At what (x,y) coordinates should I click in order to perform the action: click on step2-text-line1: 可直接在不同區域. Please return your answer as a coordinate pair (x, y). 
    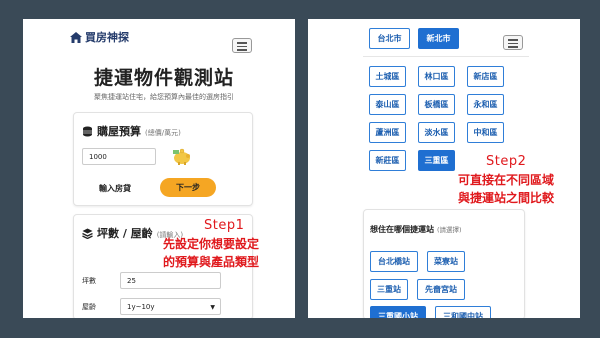
    Looking at the image, I should click on (506, 180).